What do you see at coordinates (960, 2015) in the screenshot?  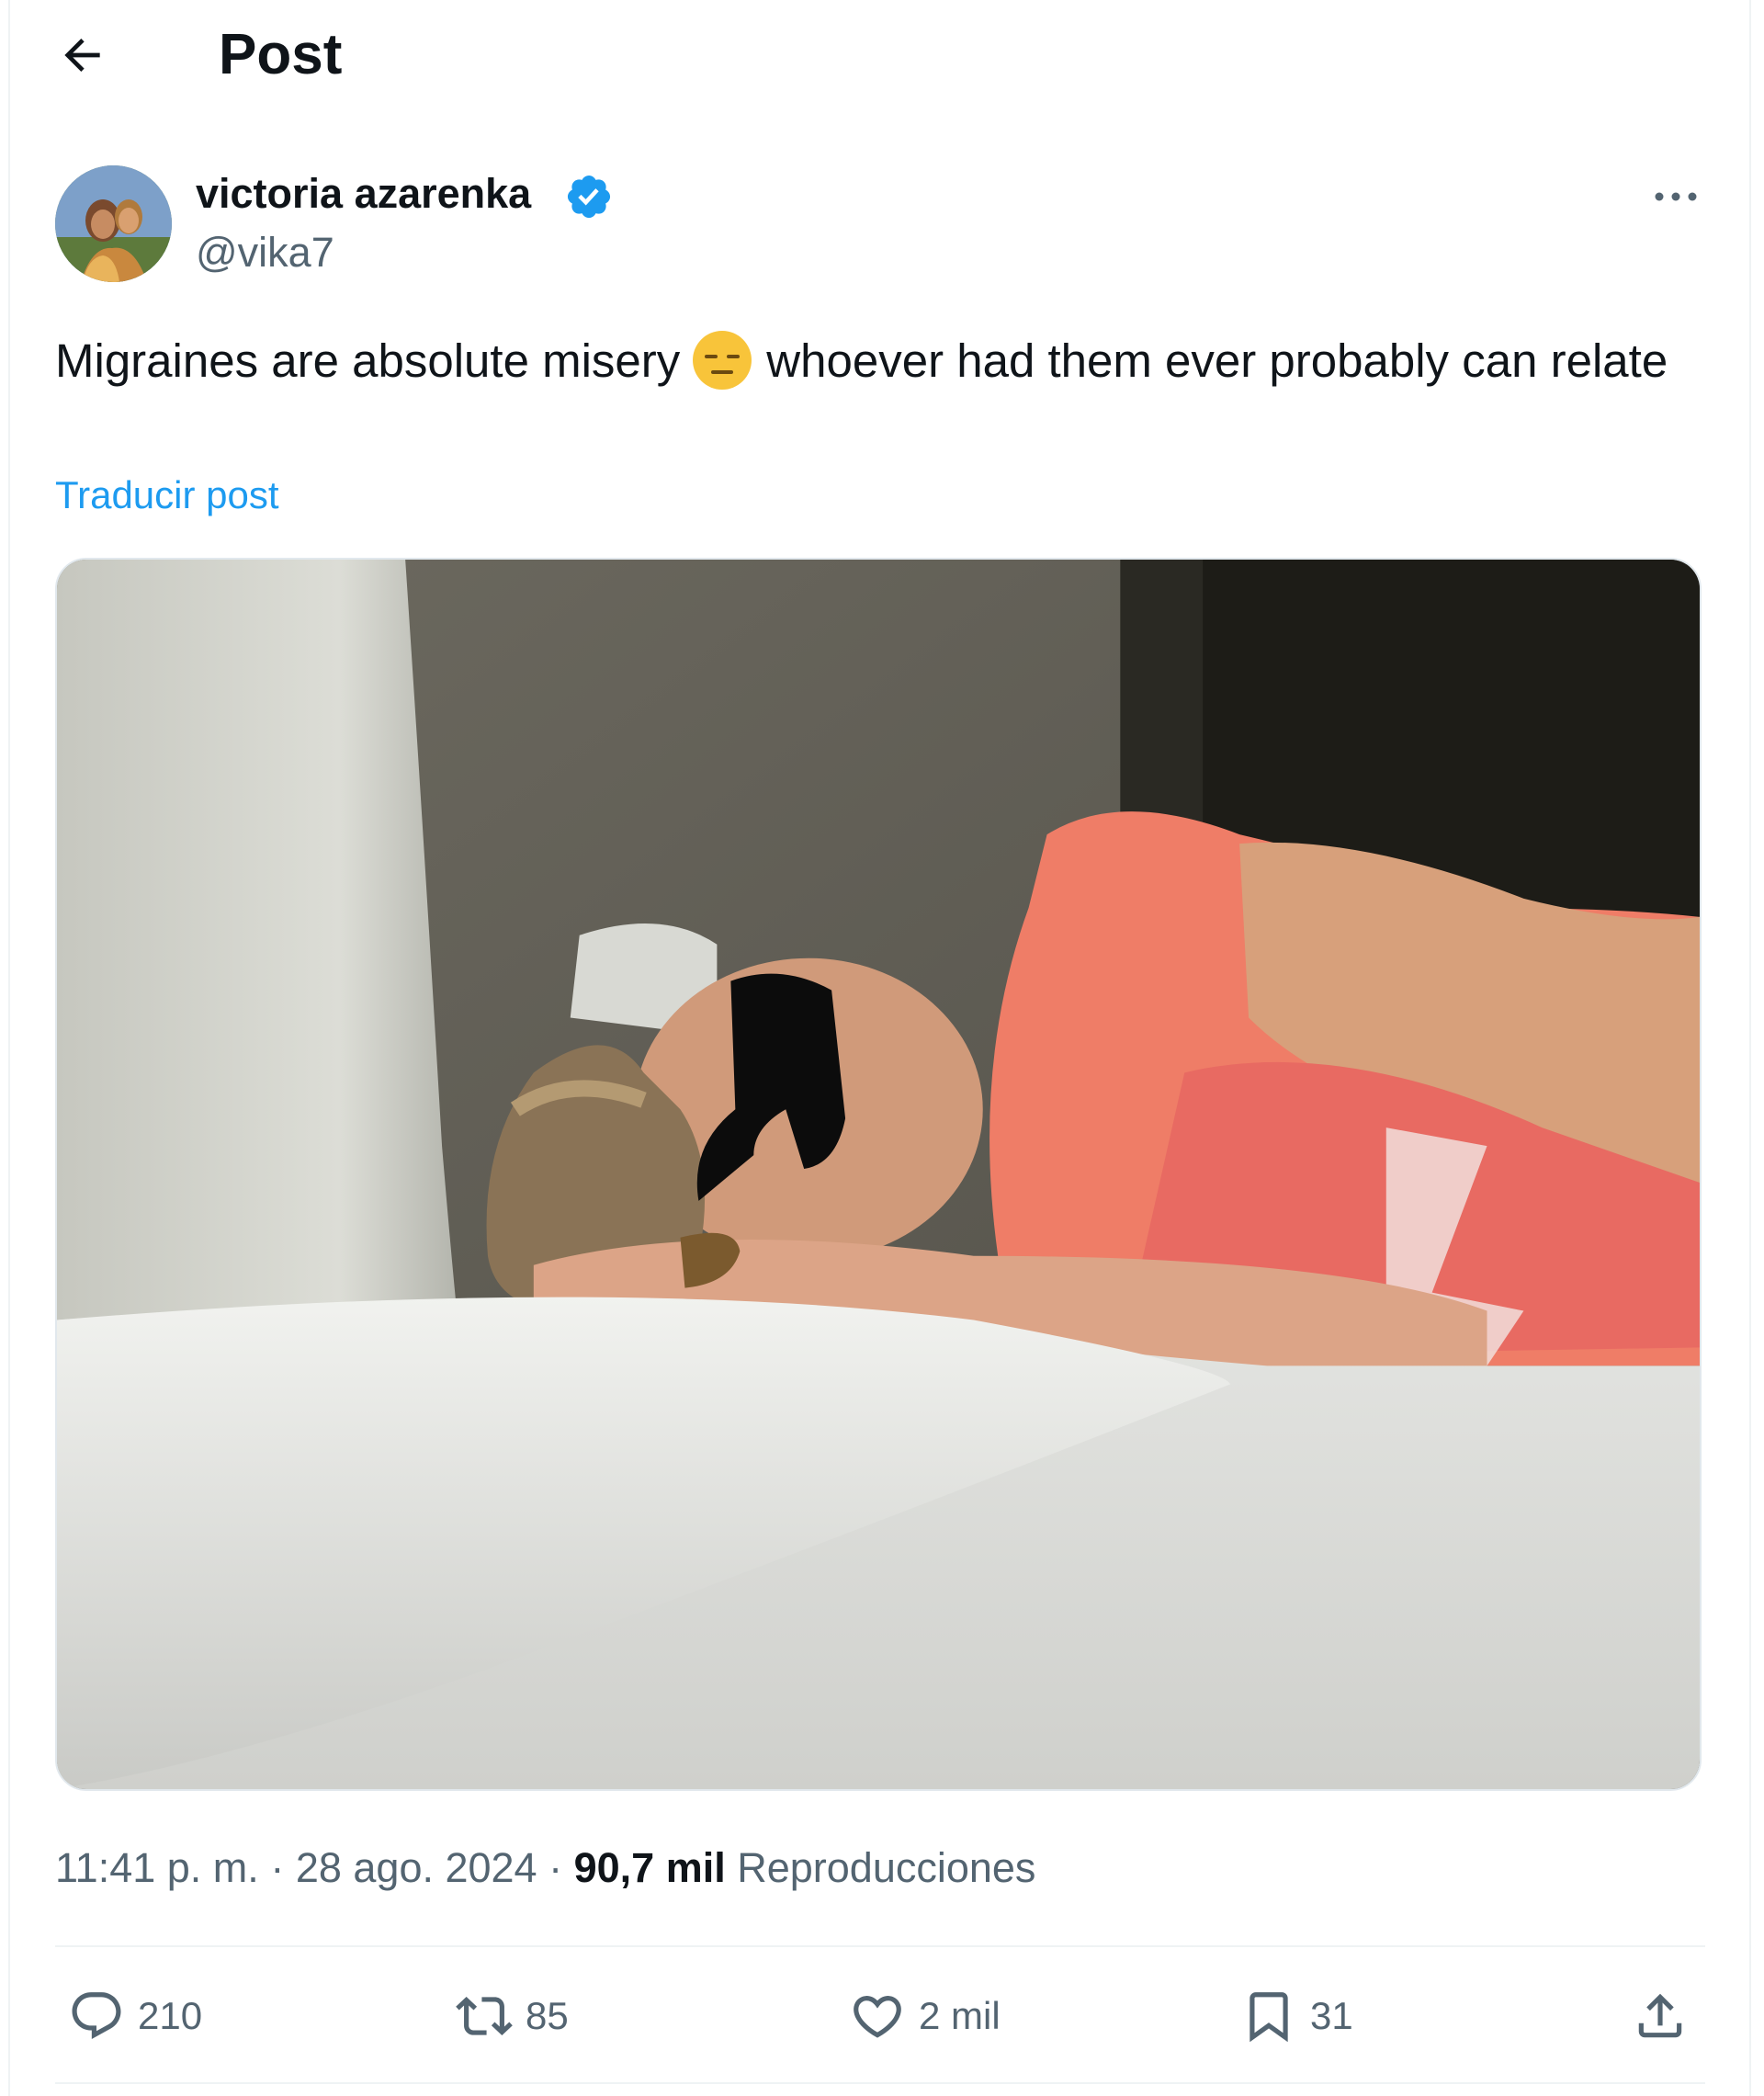 I see `like-count: 2 mil` at bounding box center [960, 2015].